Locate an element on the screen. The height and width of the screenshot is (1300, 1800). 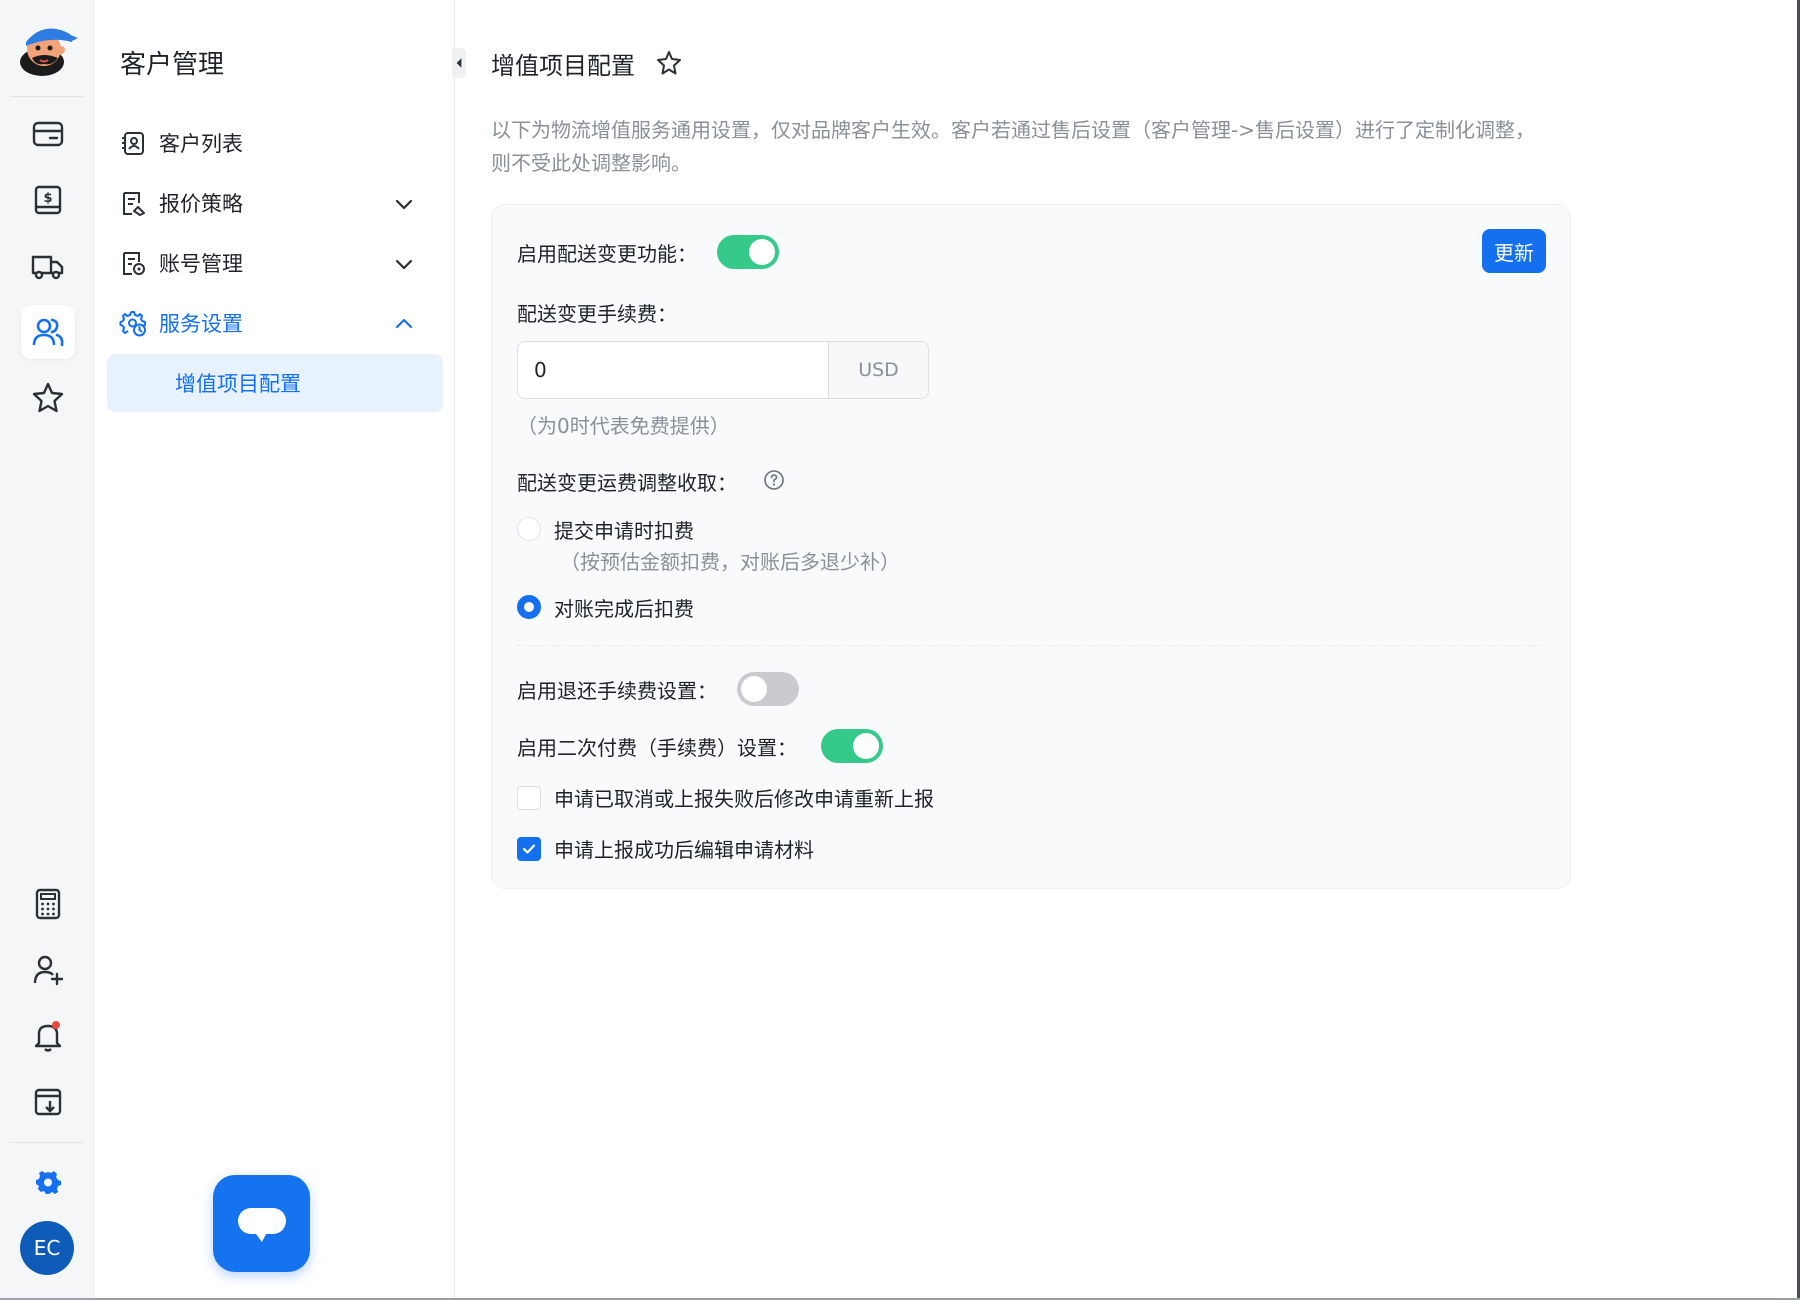
help-circle-icon is located at coordinates (774, 480).